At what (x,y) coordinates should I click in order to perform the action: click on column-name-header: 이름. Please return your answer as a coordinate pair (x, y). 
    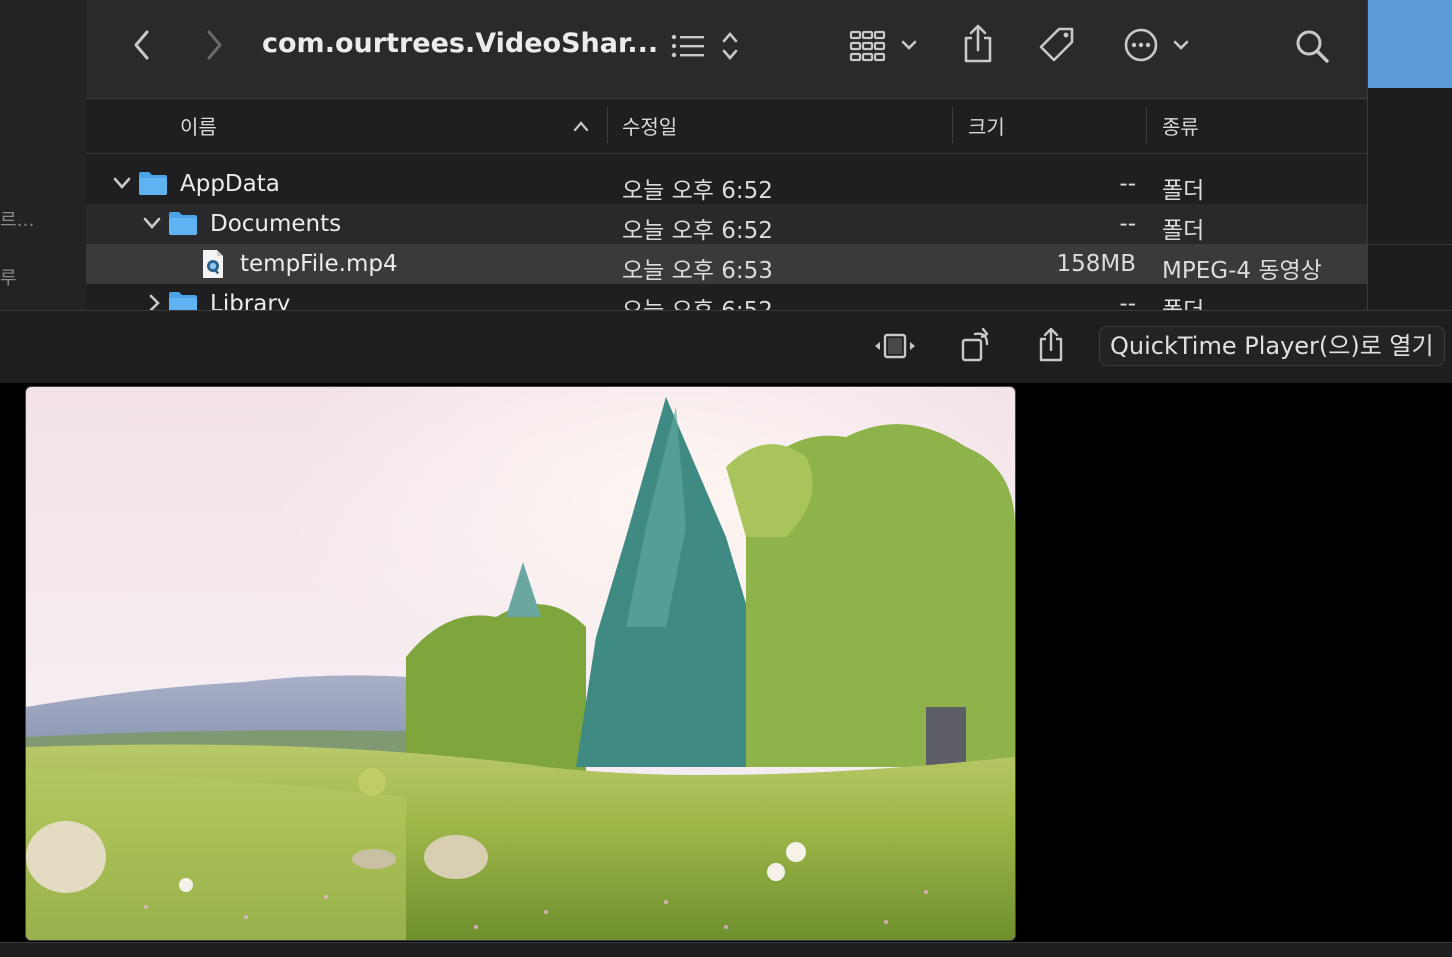
    Looking at the image, I should click on (198, 125).